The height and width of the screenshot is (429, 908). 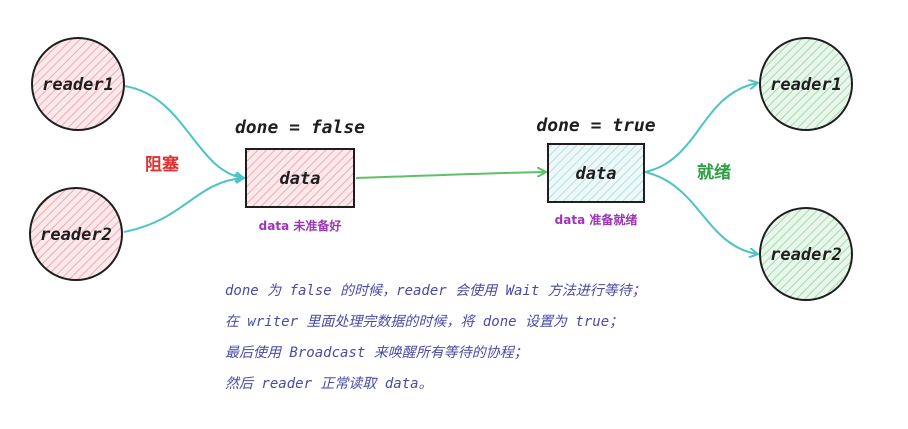 What do you see at coordinates (700, 128) in the screenshot?
I see `arrow-data-to-right-reader1` at bounding box center [700, 128].